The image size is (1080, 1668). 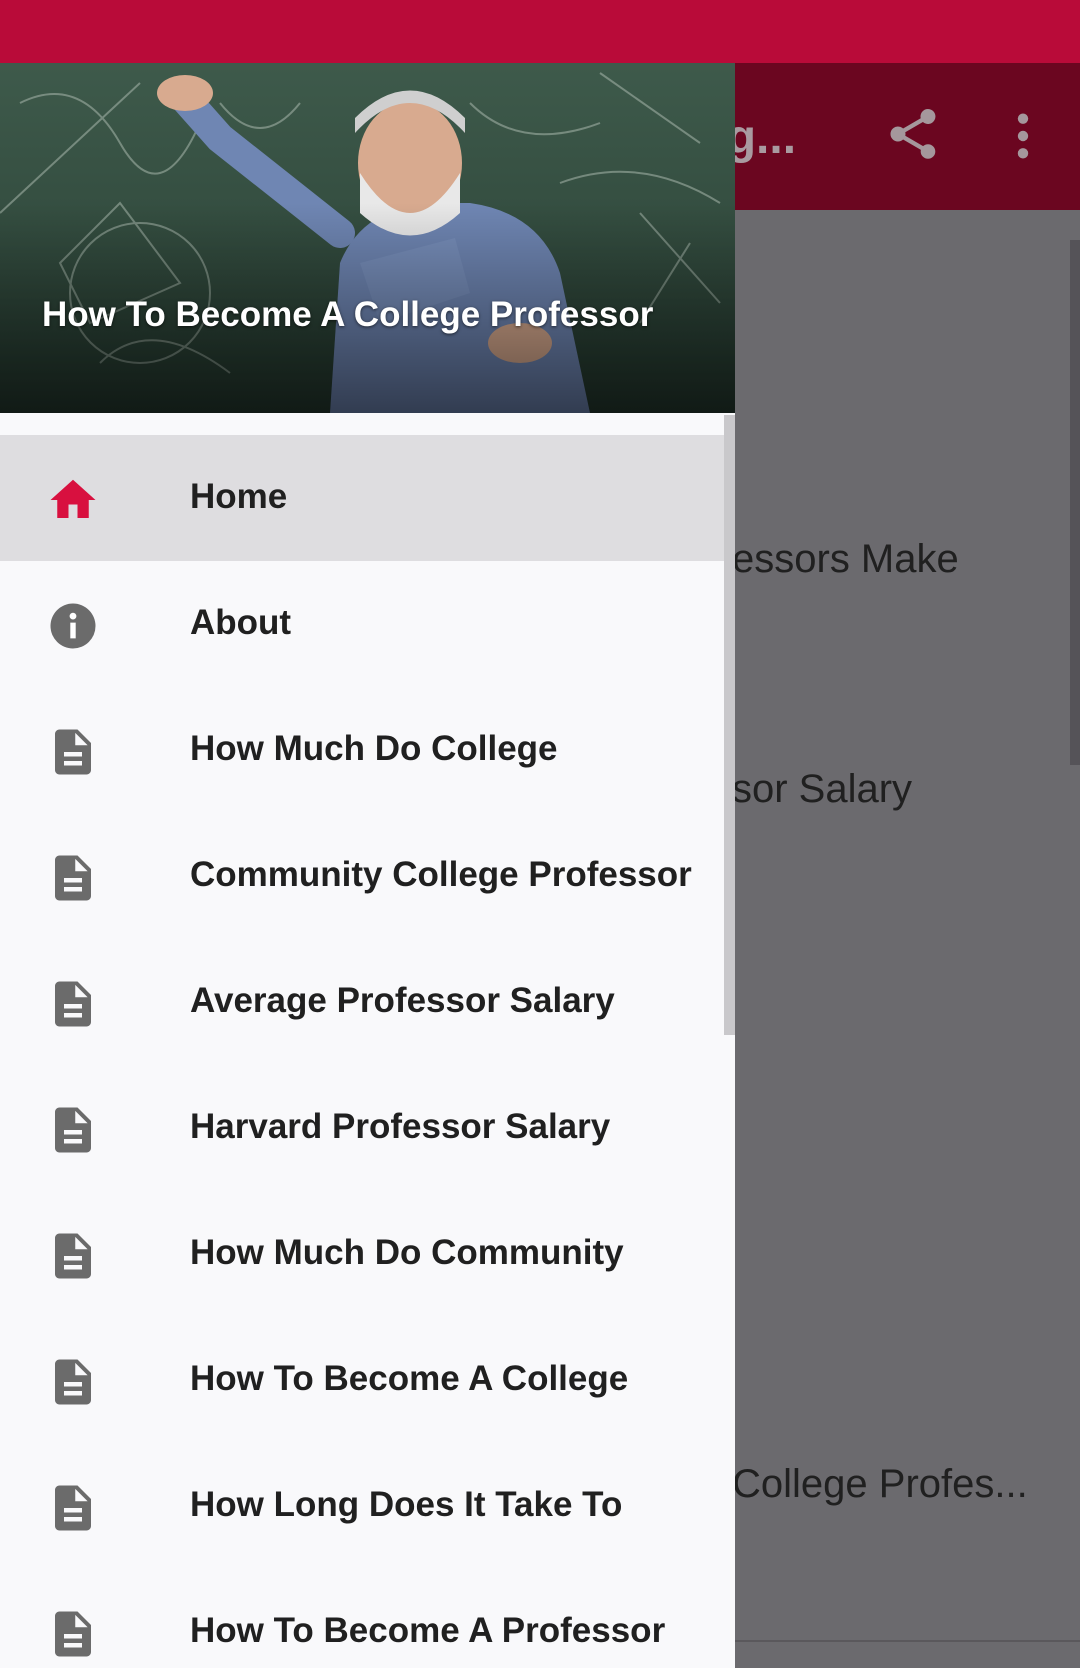 I want to click on menu-item-community-college-professor: Community College Professor, so click(x=367, y=876).